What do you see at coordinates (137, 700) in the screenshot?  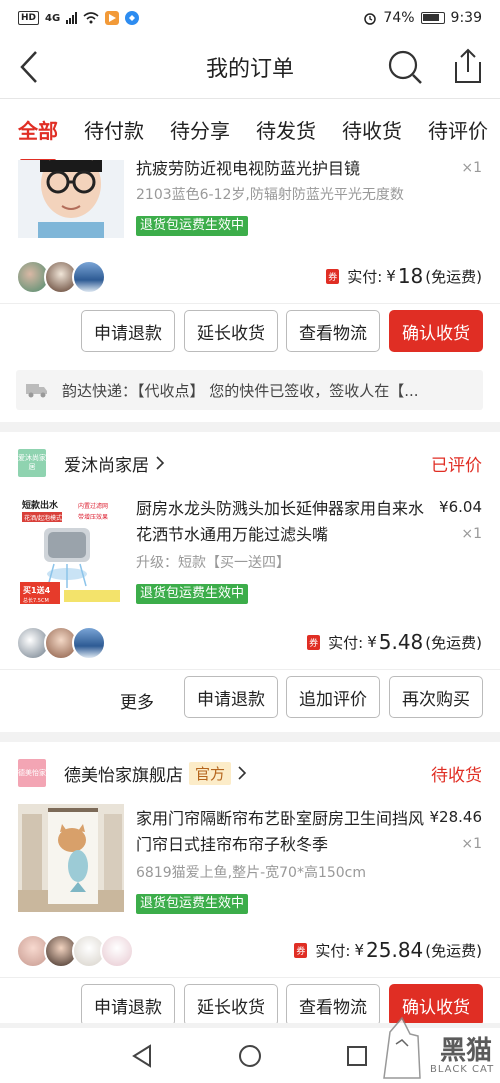 I see `more-link: 更多` at bounding box center [137, 700].